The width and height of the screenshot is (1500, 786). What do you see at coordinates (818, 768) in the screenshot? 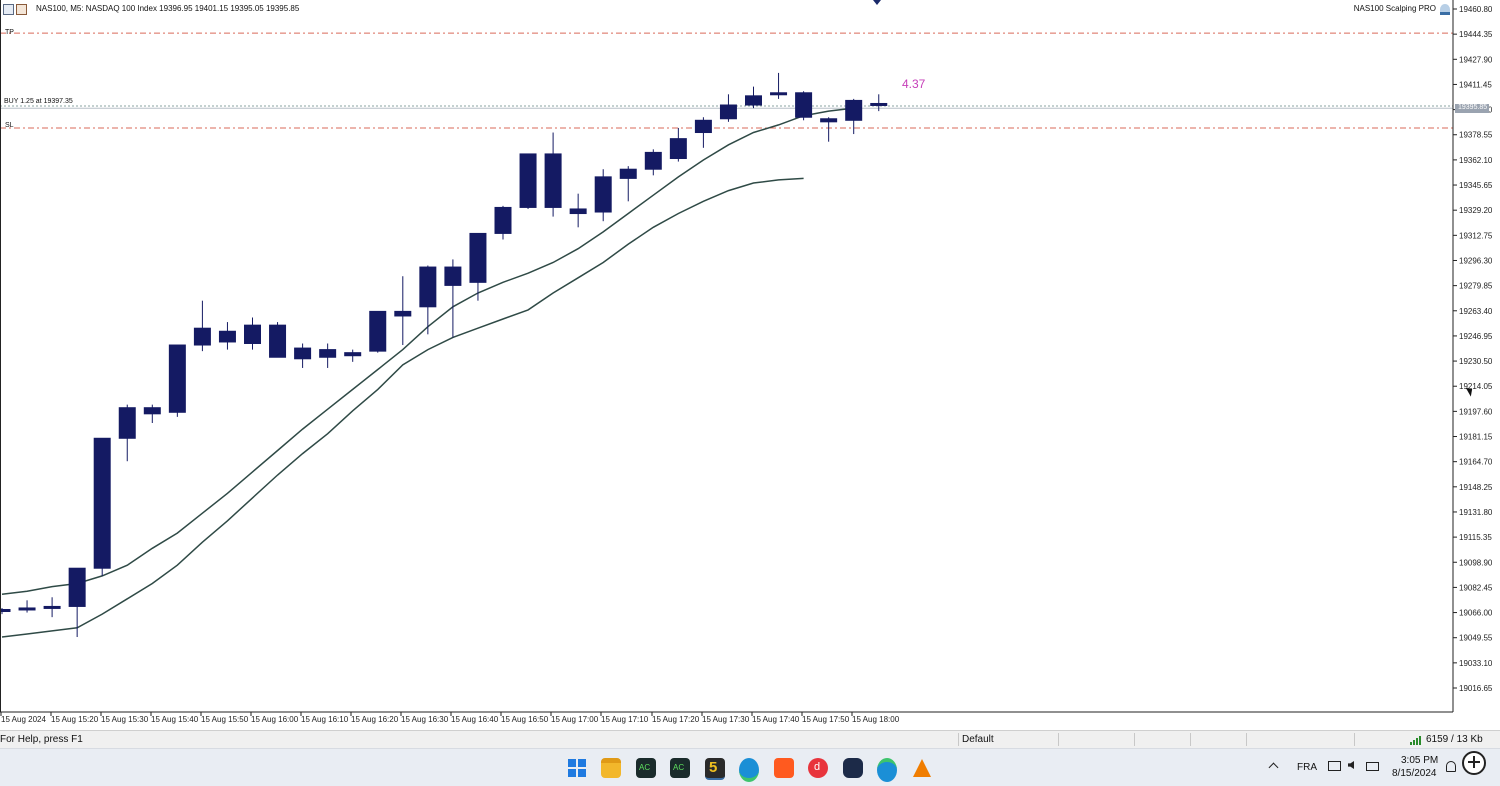
I see `app-red-icon: d` at bounding box center [818, 768].